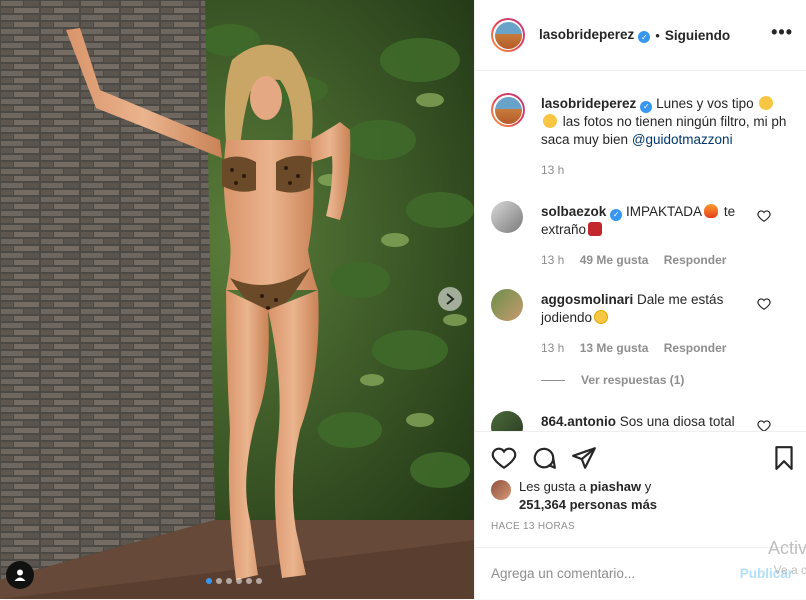 The width and height of the screenshot is (806, 600). Describe the element at coordinates (553, 170) in the screenshot. I see `caption-time: 13 h` at that location.